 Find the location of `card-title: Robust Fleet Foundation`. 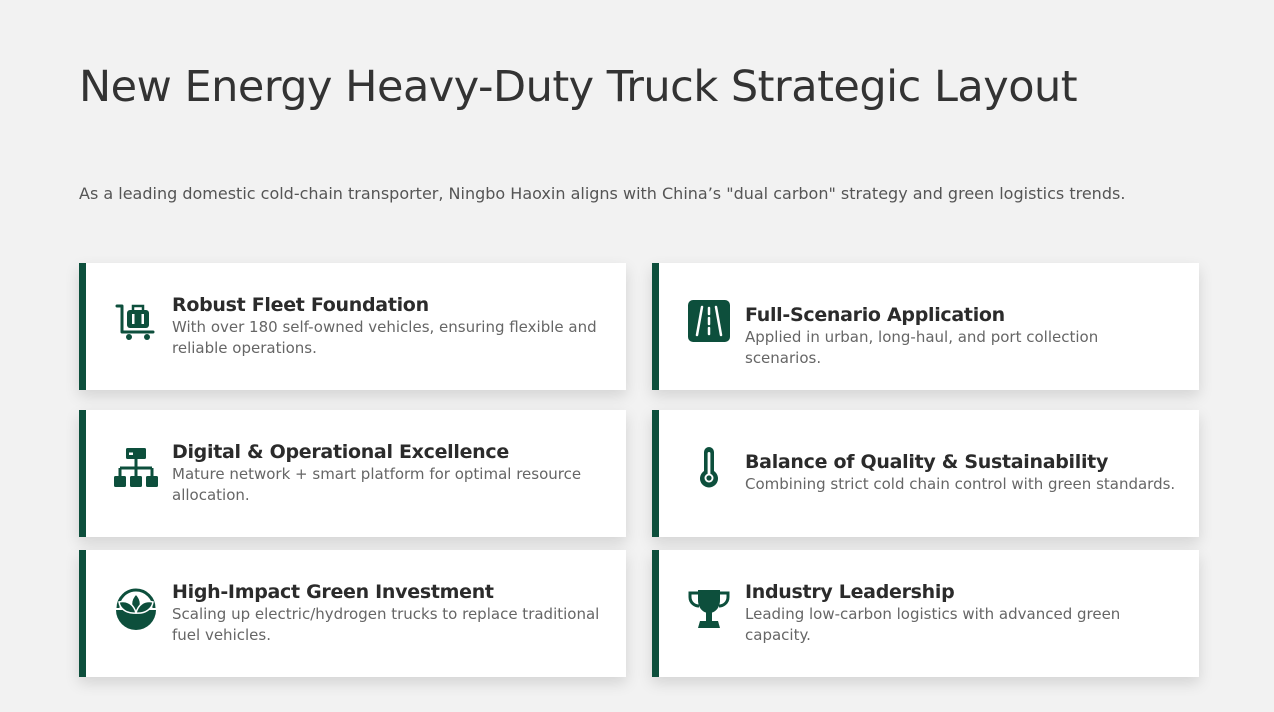

card-title: Robust Fleet Foundation is located at coordinates (300, 305).